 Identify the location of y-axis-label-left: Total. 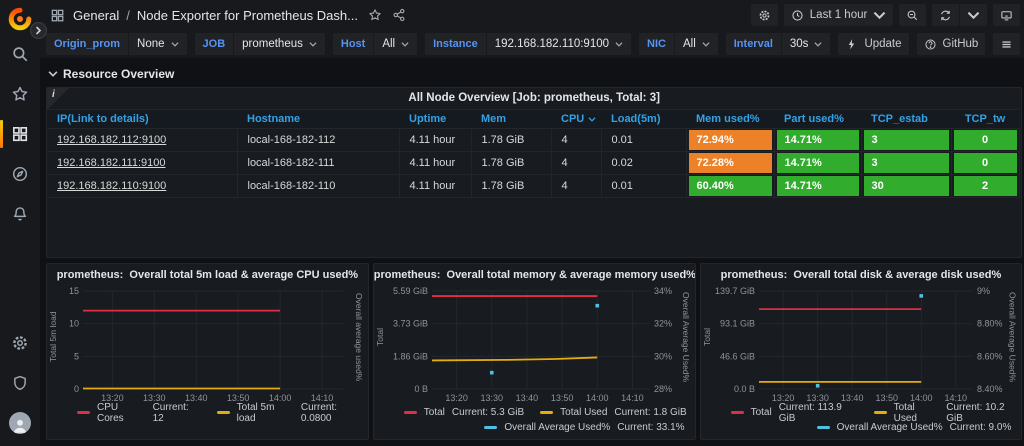
(706, 337).